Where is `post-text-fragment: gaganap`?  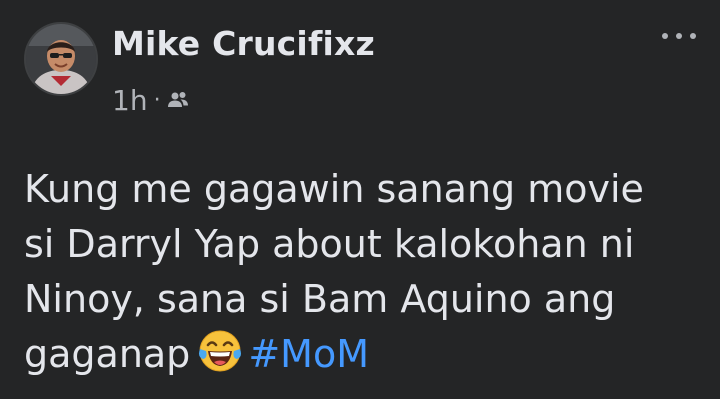
post-text-fragment: gaganap is located at coordinates (107, 354).